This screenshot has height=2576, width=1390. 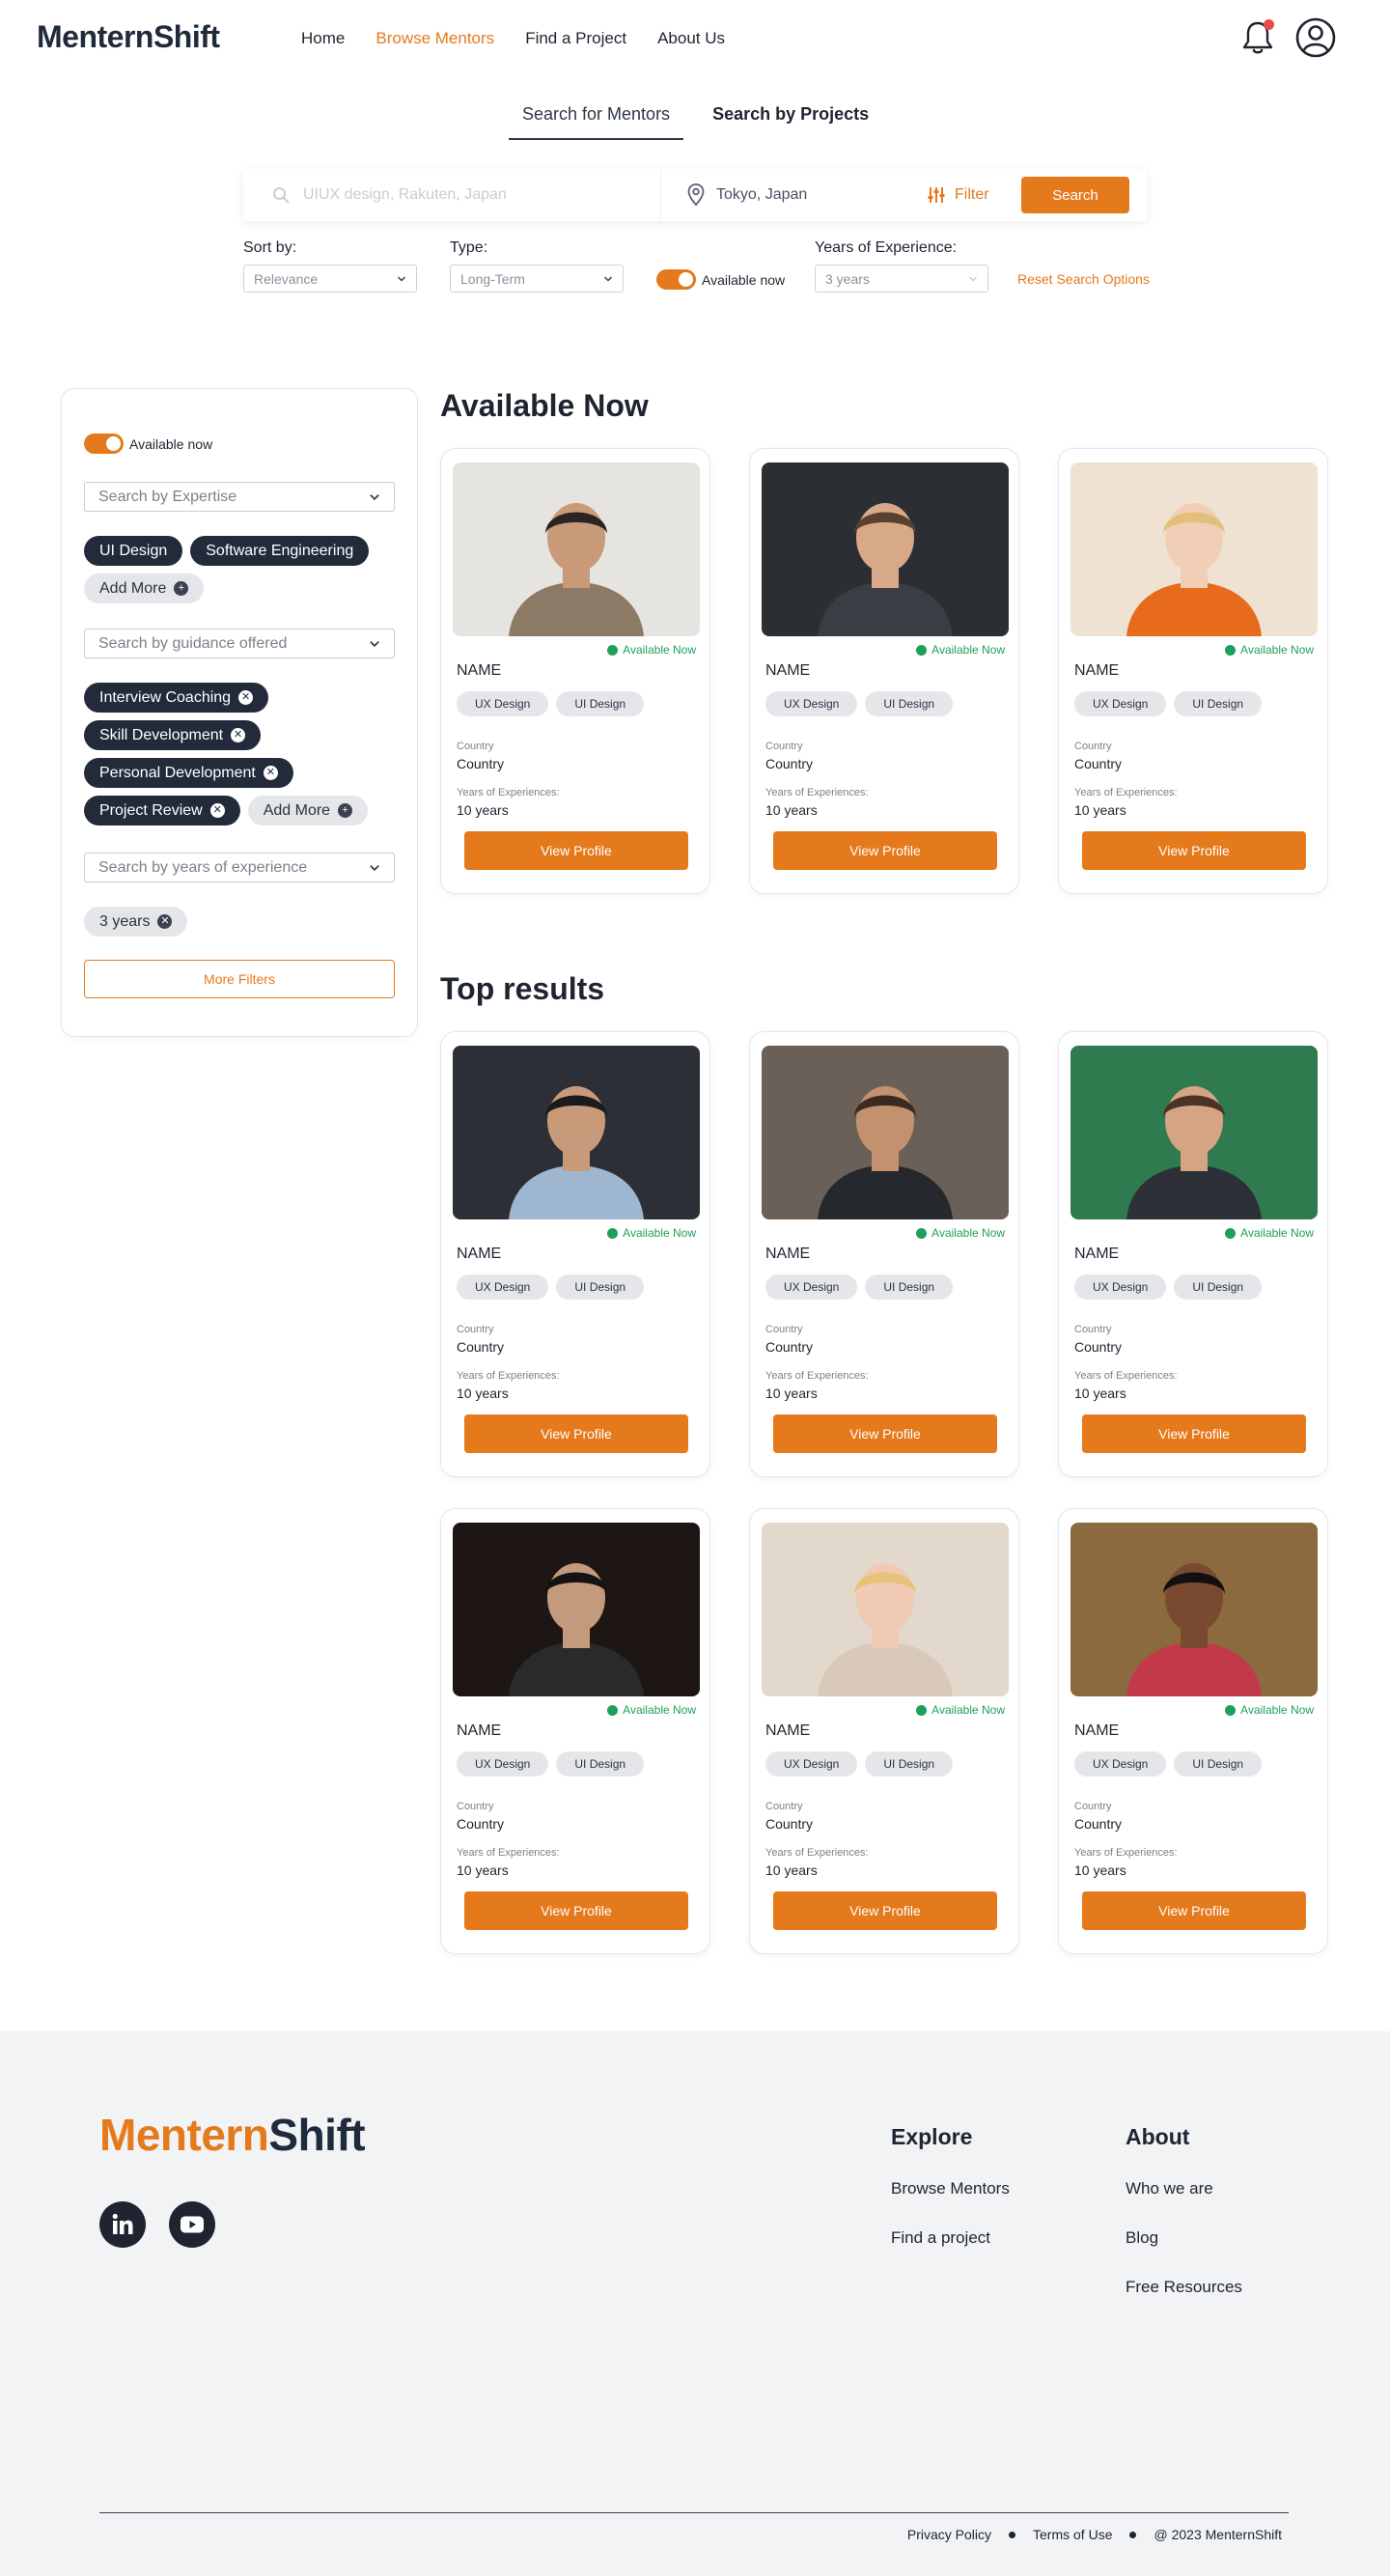 I want to click on chip-interview-coaching: Interview Coaching ✕, so click(x=176, y=698).